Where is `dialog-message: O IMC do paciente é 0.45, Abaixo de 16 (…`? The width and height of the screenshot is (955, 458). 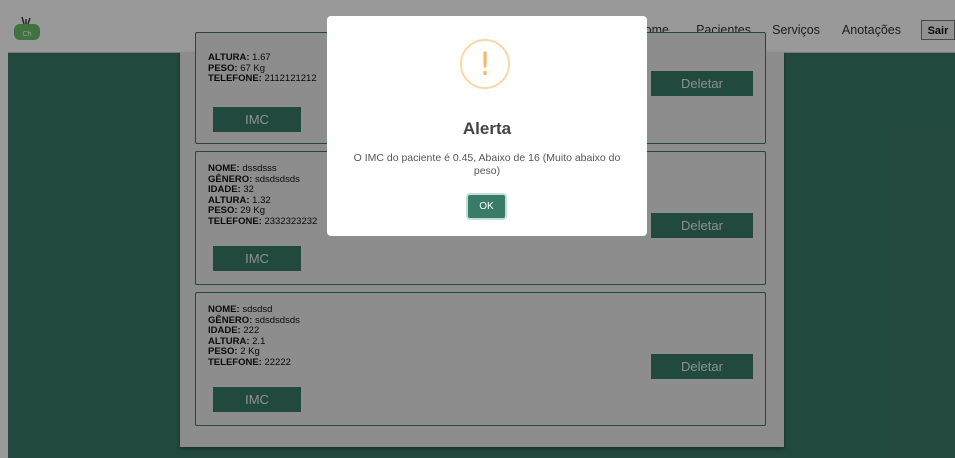
dialog-message: O IMC do paciente é 0.45, Abaixo de 16 (… is located at coordinates (487, 164).